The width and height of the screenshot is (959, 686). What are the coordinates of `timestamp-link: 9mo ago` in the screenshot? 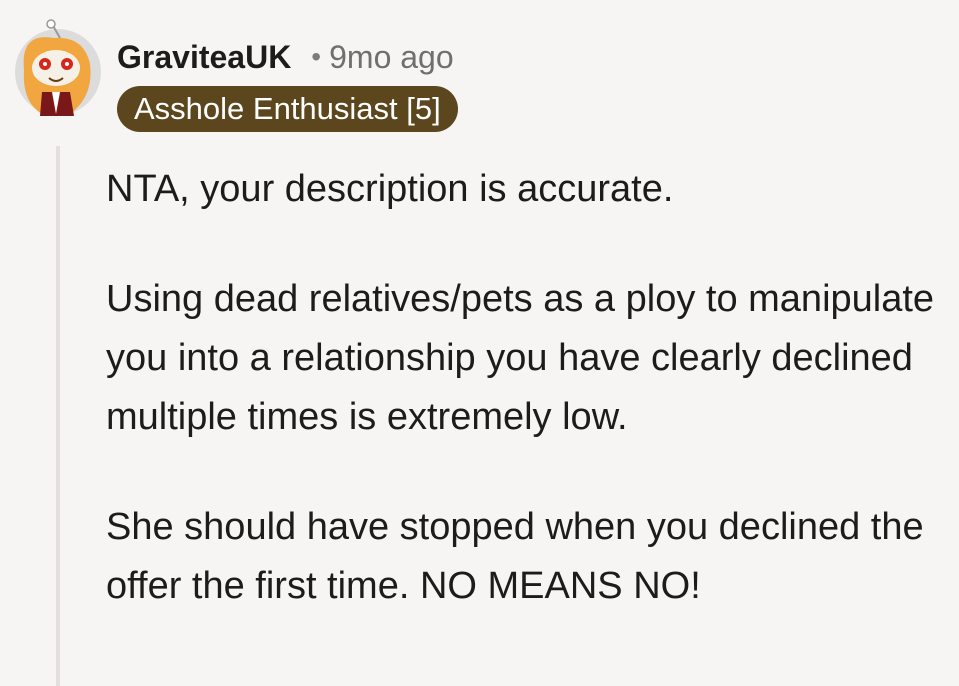 It's located at (391, 57).